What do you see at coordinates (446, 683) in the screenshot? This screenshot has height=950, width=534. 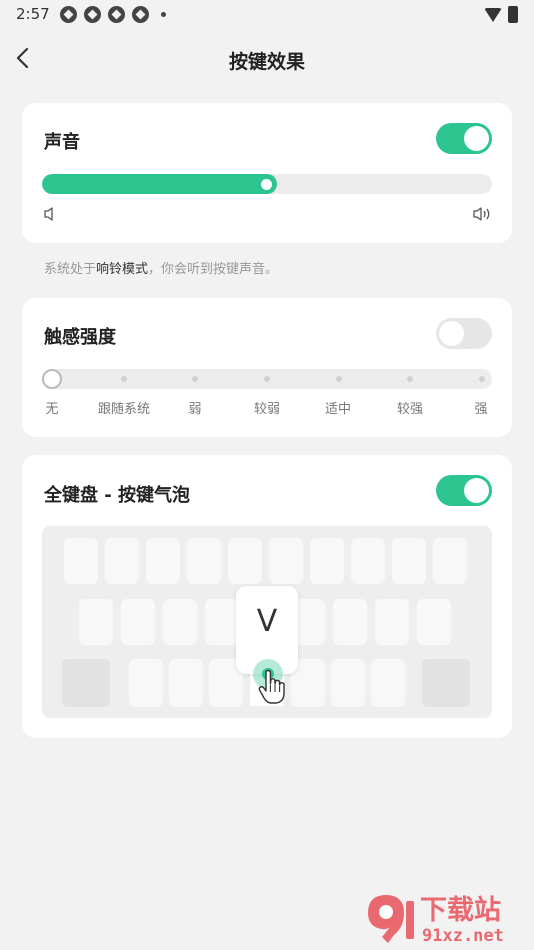 I see `delete-key` at bounding box center [446, 683].